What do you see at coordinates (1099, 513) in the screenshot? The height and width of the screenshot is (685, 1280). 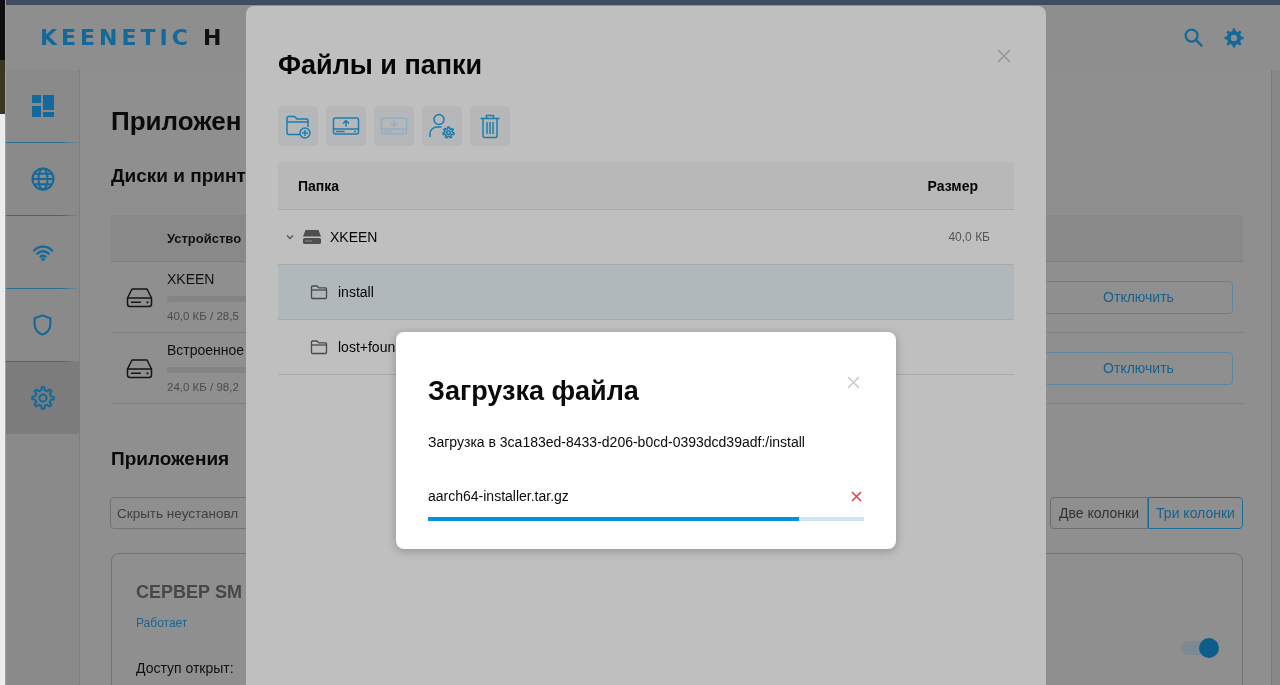 I see `view-option-button: Две колонки` at bounding box center [1099, 513].